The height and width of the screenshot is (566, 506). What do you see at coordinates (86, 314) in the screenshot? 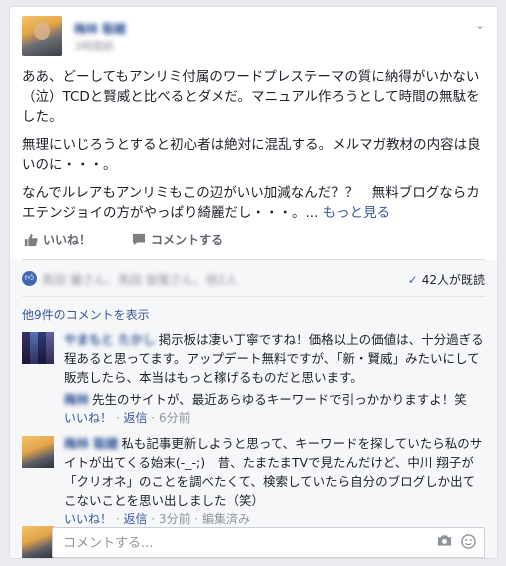
I see `view-more-comments-link: 他9件のコメントを表示` at bounding box center [86, 314].